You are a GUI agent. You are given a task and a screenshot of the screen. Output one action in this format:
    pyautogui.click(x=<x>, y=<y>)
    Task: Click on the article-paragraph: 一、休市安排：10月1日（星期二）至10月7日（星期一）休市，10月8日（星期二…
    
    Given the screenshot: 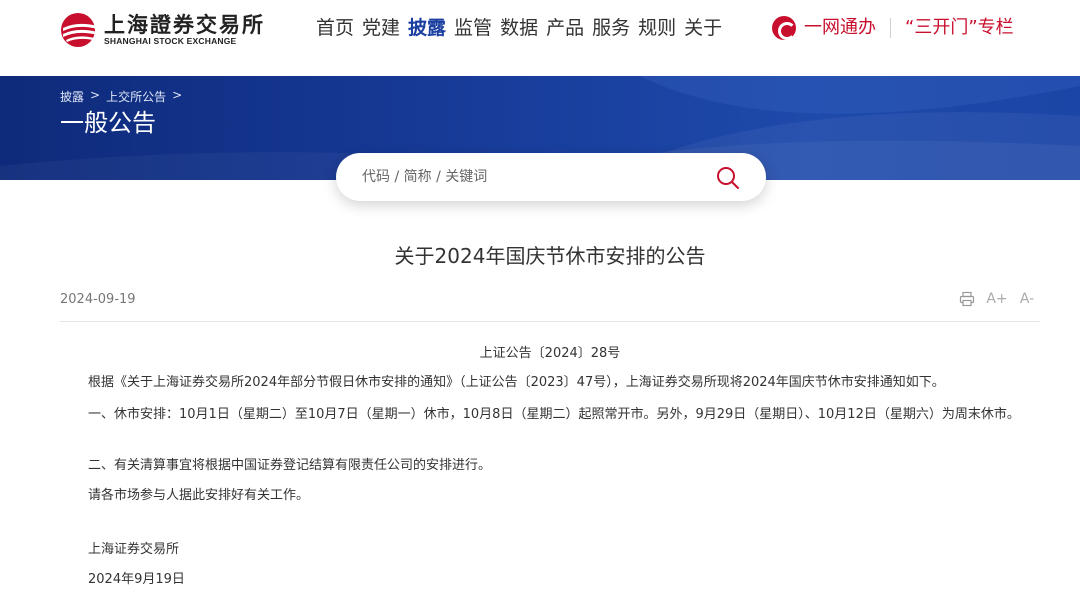 What is the action you would take?
    pyautogui.click(x=554, y=414)
    